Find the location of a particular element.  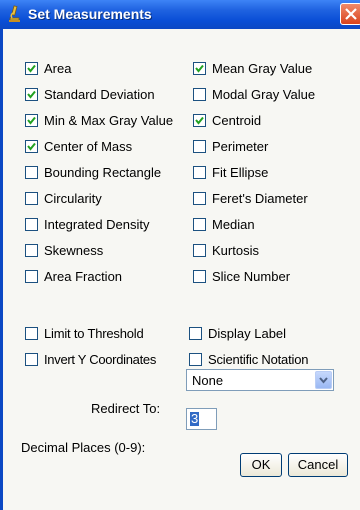

checkbox-invert-y-coordinates: Invert Y Coordinates is located at coordinates (90, 359).